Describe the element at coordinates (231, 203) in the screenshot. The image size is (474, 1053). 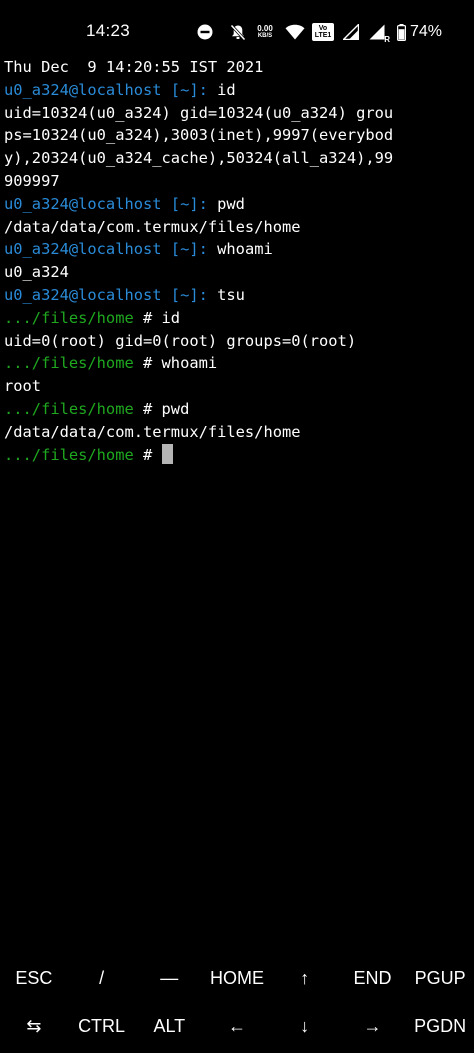
I see `command-text: pwd` at that location.